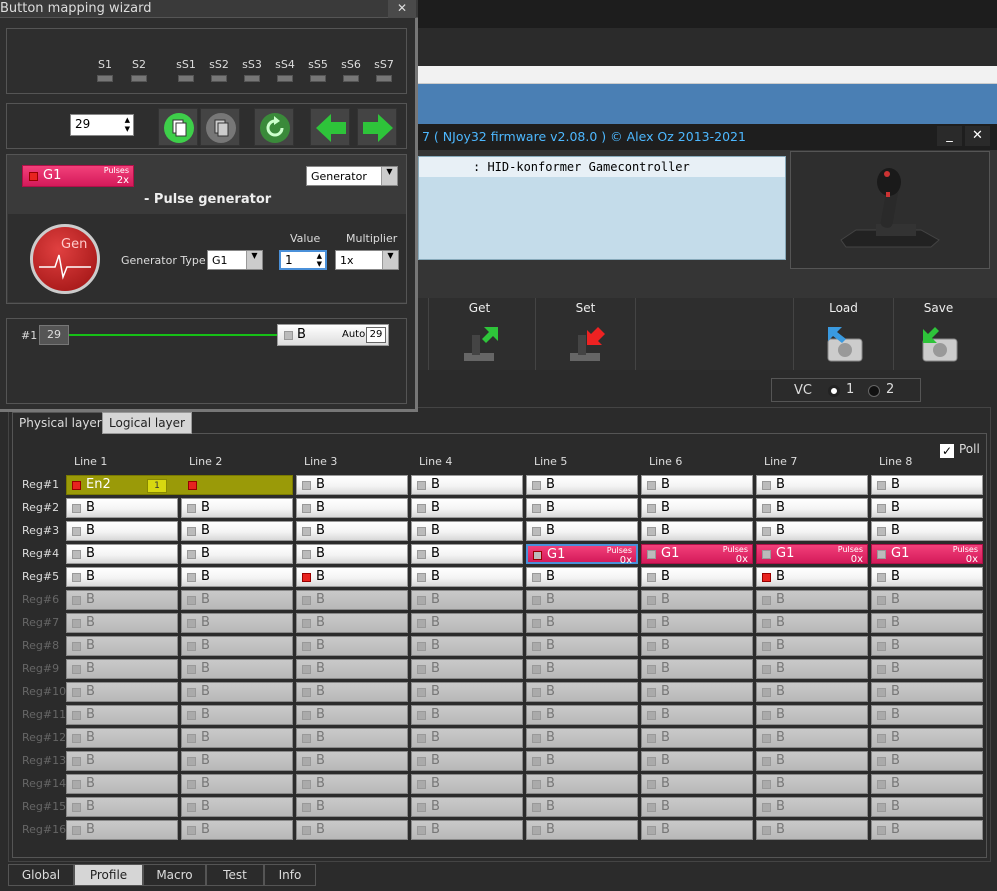 This screenshot has width=997, height=891. What do you see at coordinates (147, 423) in the screenshot?
I see `tab-logical-layer: Logical layer` at bounding box center [147, 423].